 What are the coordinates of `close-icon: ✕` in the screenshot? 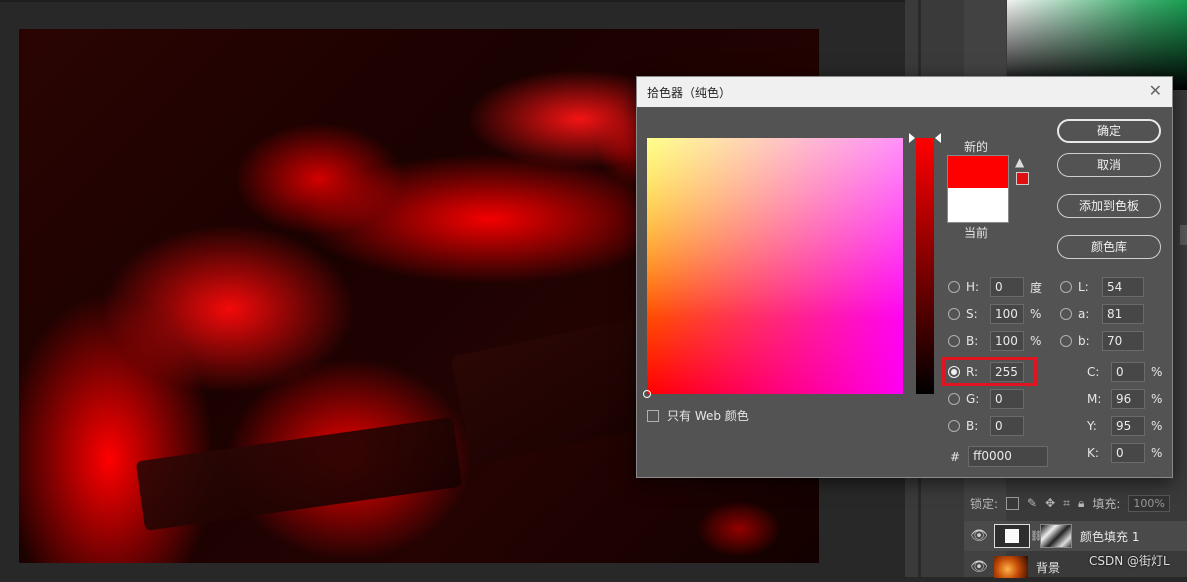 It's located at (1155, 91).